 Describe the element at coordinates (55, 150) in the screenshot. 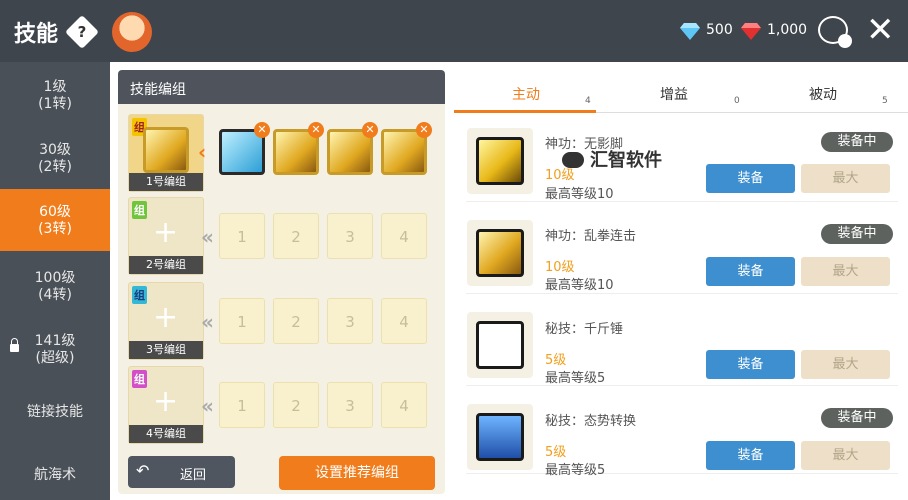

I see `sidebar-label: 30级` at that location.